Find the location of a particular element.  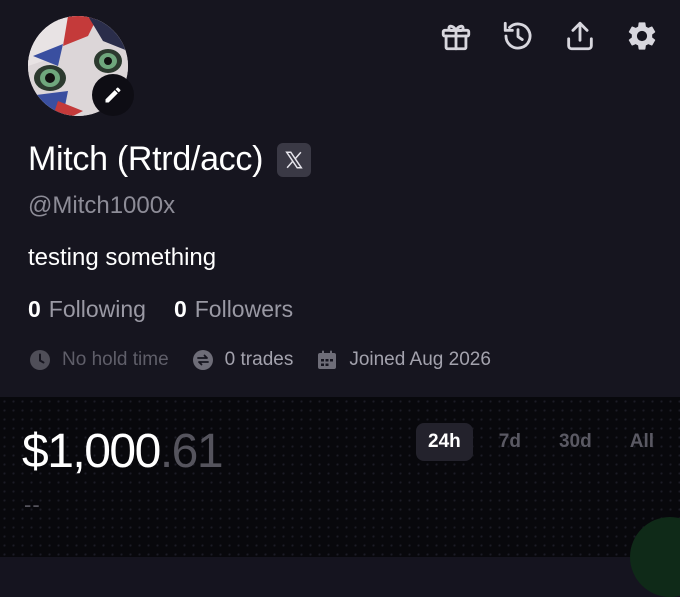

range-all: All is located at coordinates (642, 442).